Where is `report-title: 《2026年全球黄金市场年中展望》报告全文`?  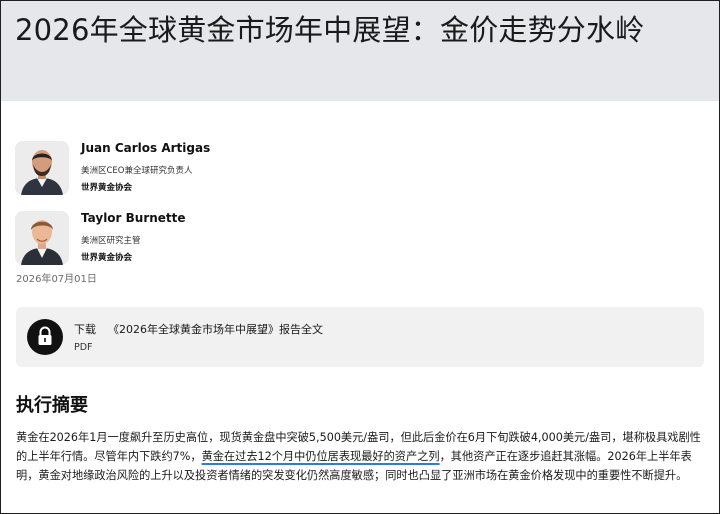 report-title: 《2026年全球黄金市场年中展望》报告全文 is located at coordinates (215, 329).